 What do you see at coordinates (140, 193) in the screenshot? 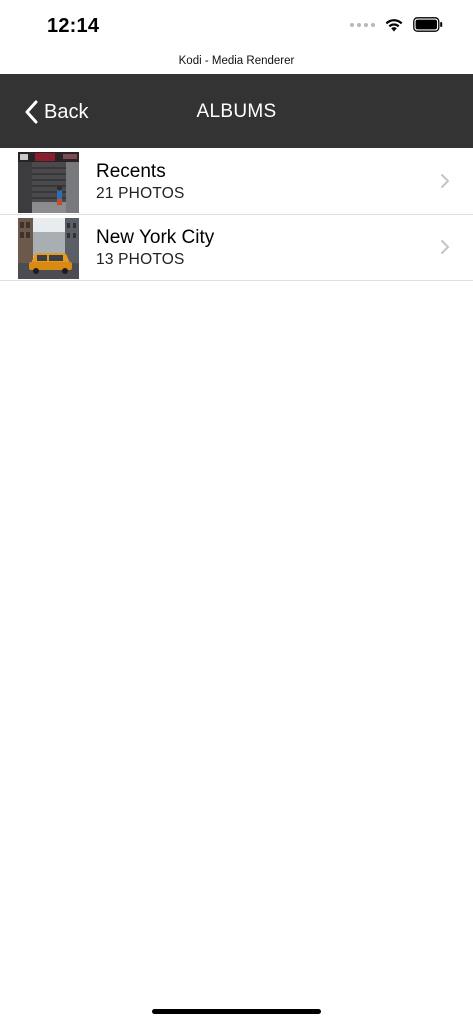
I see `album-photo-count: 21 PHOTOS` at bounding box center [140, 193].